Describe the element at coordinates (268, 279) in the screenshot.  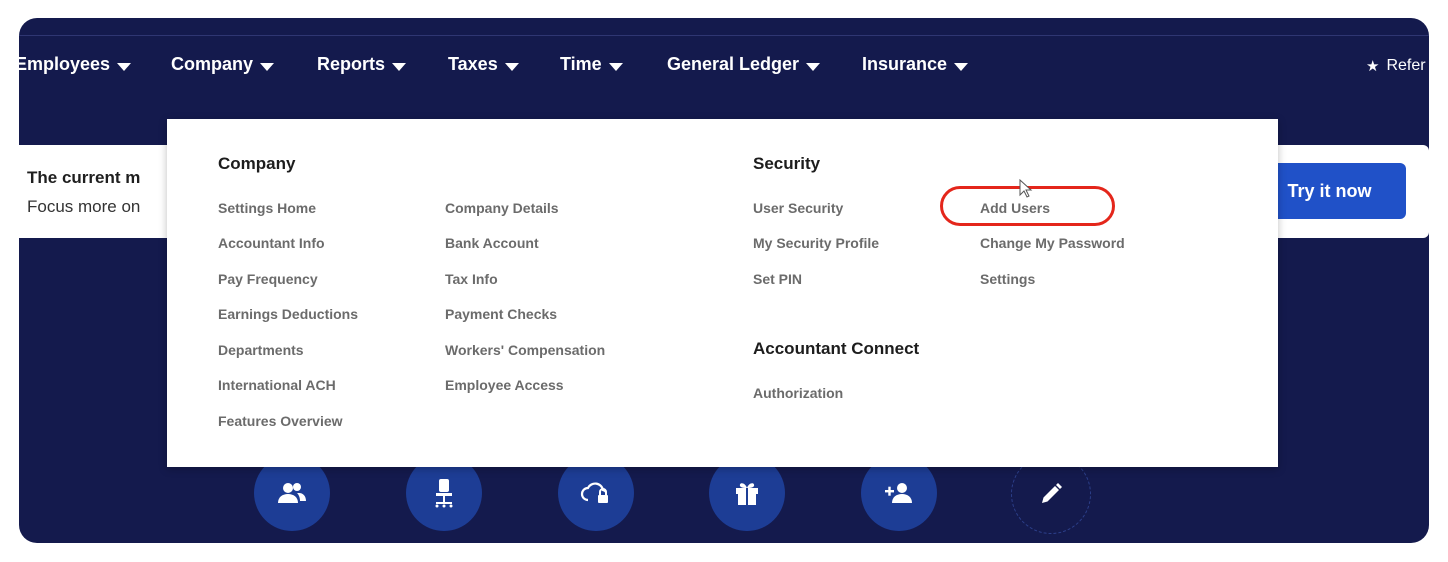
I see `menu-pay-frequency: Pay Frequency` at that location.